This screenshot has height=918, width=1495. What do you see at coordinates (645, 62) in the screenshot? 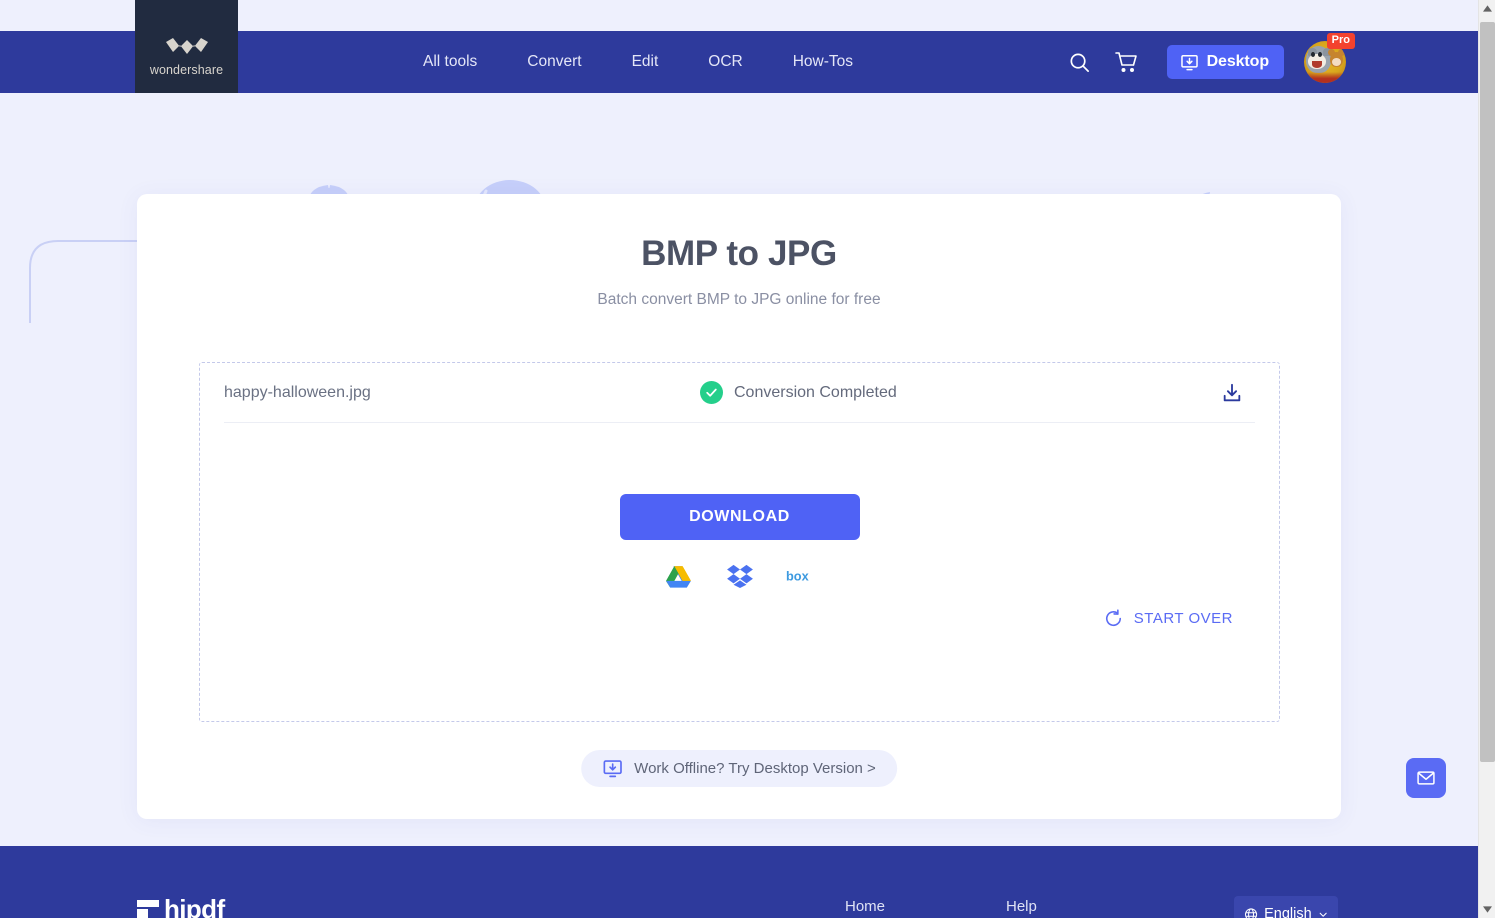
I see `nav-link-edit: Edit` at bounding box center [645, 62].